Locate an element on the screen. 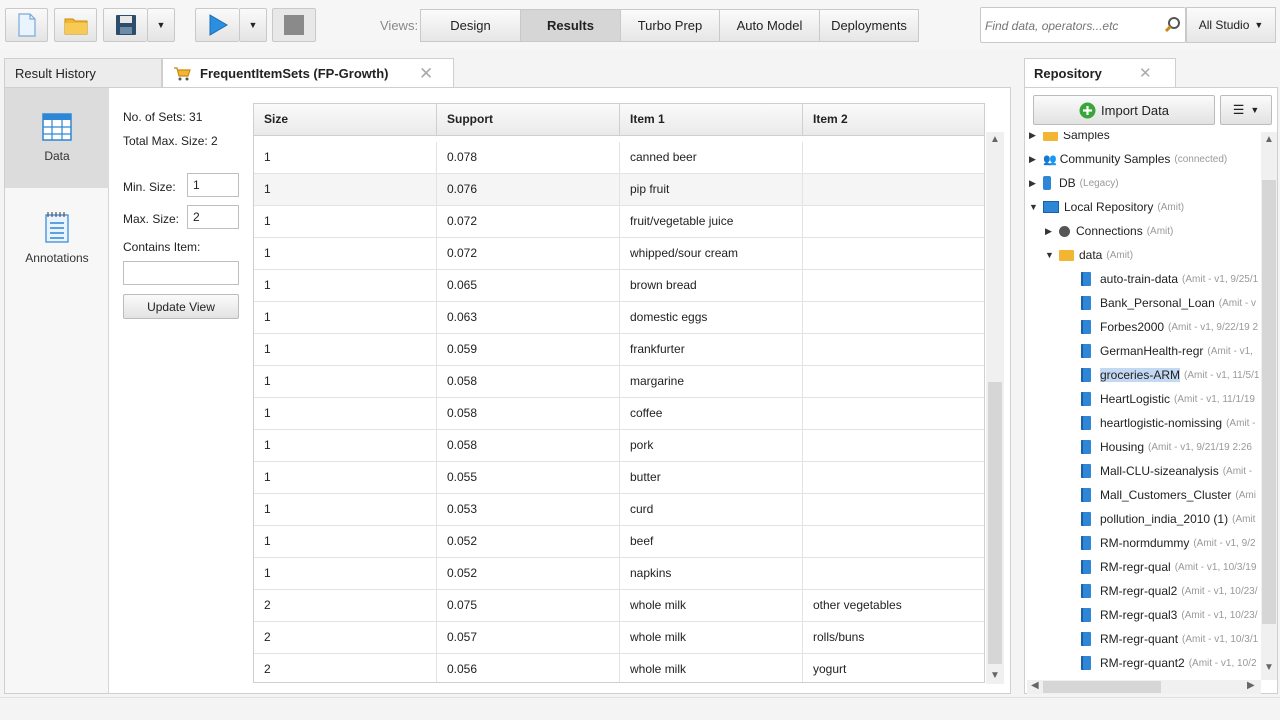 This screenshot has width=1280, height=720. repository-menu-button: ☰ ▼ is located at coordinates (1246, 110).